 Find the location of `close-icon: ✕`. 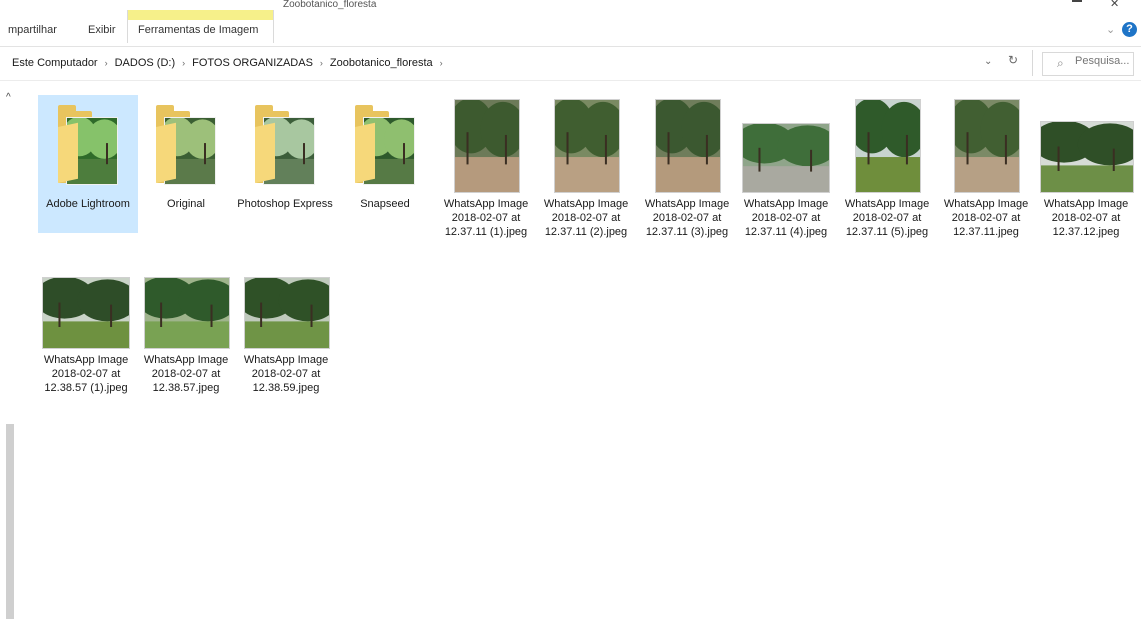

close-icon: ✕ is located at coordinates (1115, 5).